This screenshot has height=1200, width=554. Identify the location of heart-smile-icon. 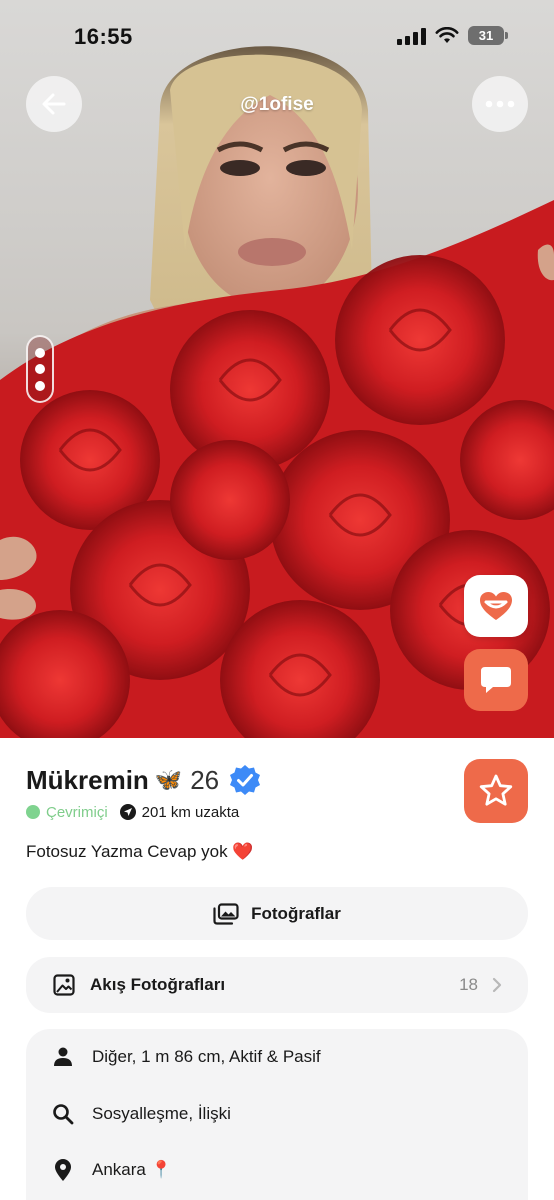
(496, 606).